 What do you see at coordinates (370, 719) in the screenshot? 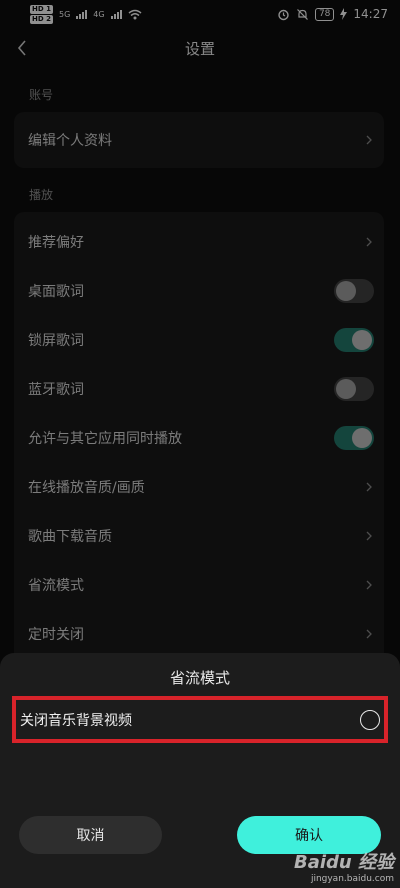
I see `option-radio` at bounding box center [370, 719].